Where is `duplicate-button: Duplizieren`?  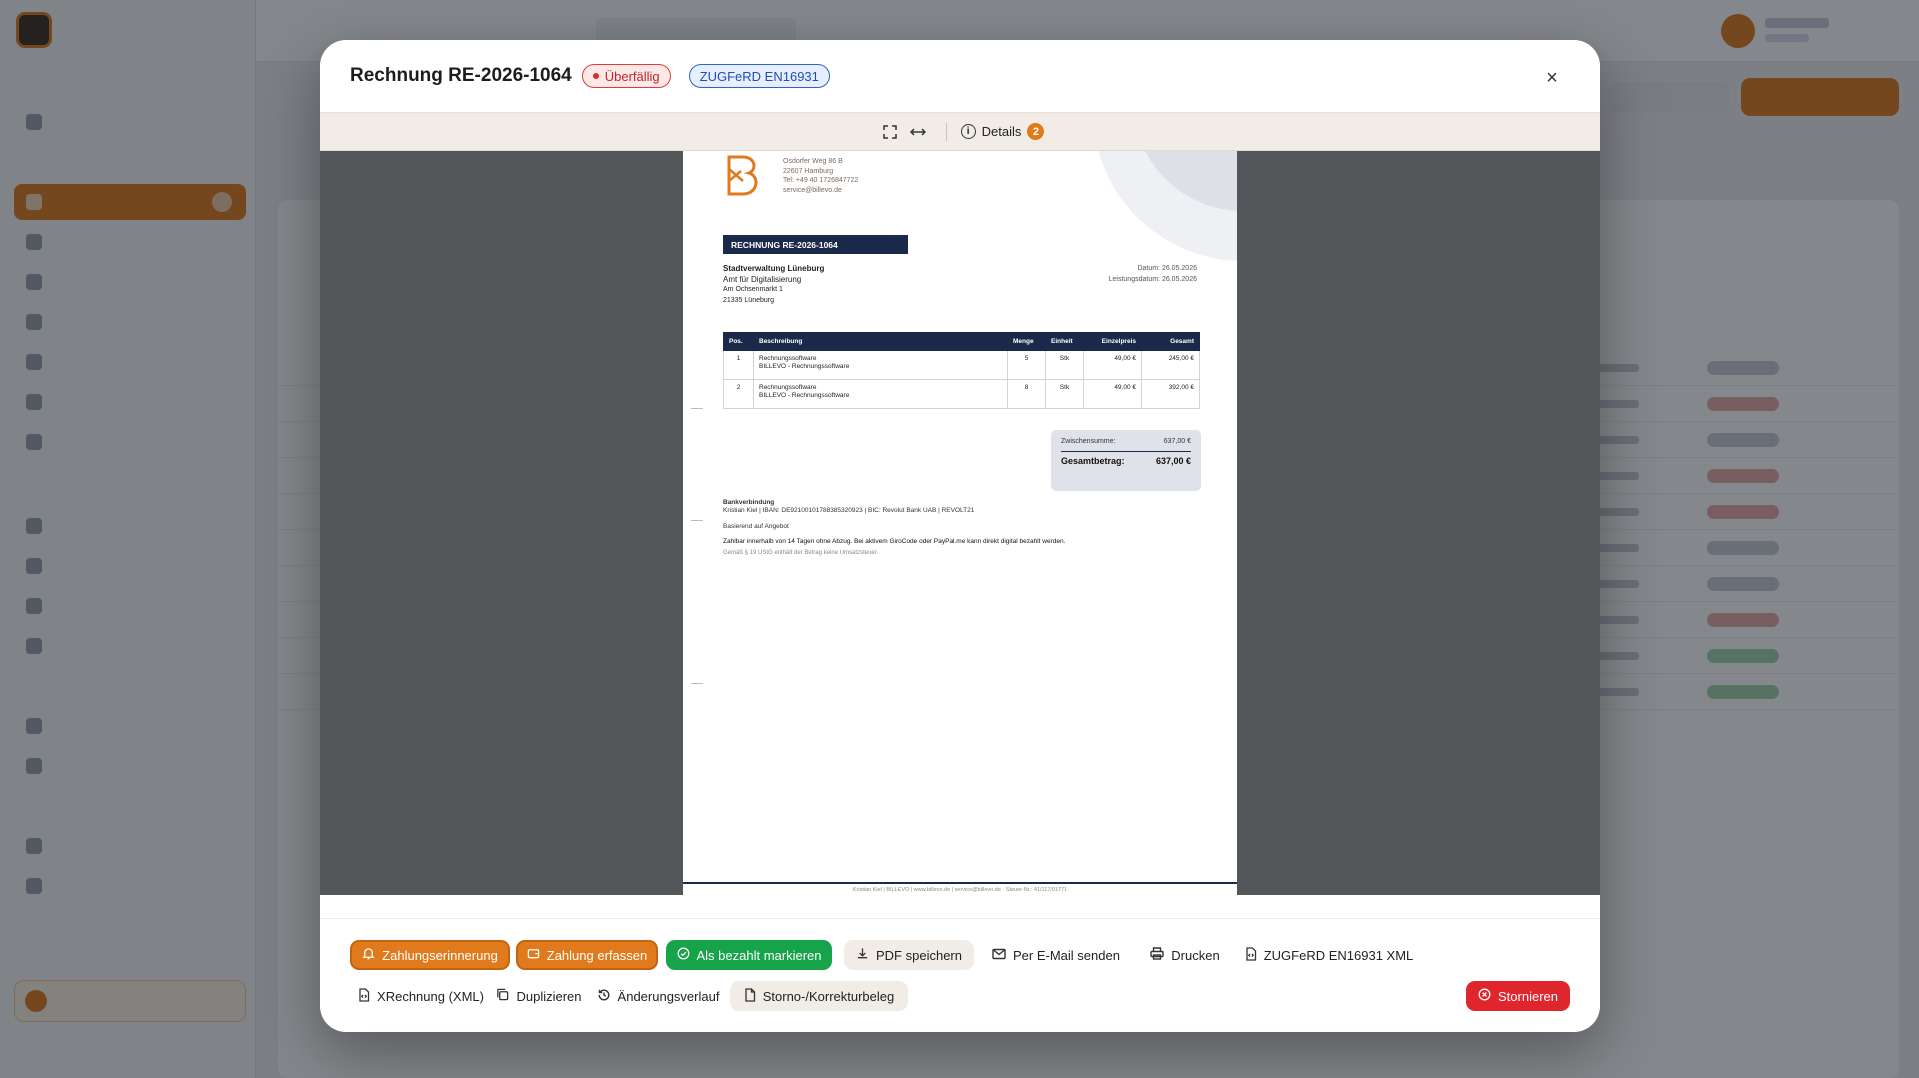
duplicate-button: Duplizieren is located at coordinates (539, 996).